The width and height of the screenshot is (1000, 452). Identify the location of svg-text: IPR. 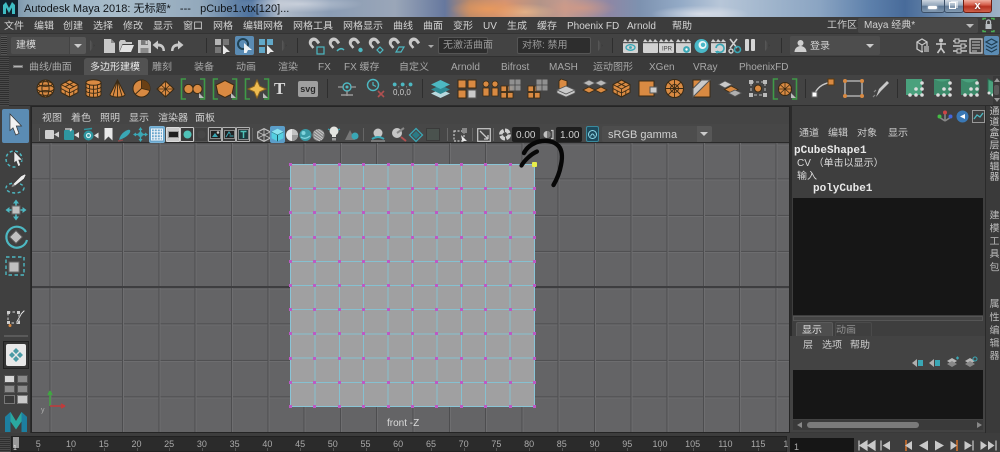
(667, 50).